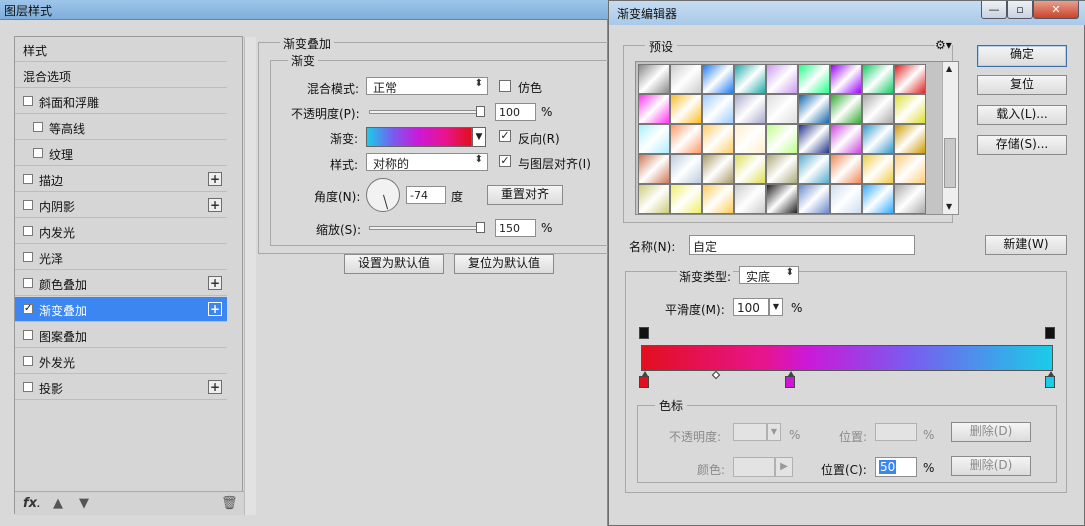 The height and width of the screenshot is (526, 1085). What do you see at coordinates (427, 162) in the screenshot?
I see `style-select: 对称的 ⬍` at bounding box center [427, 162].